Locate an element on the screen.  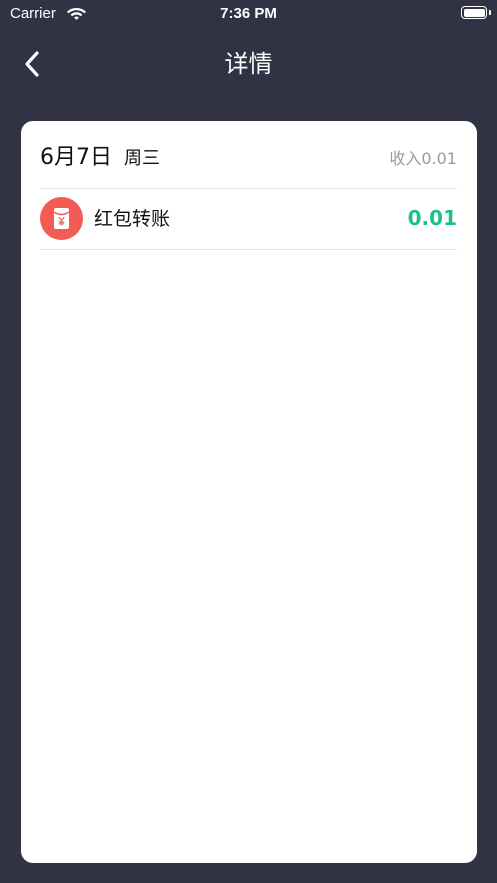
transaction-label: 红包转账 is located at coordinates (132, 219).